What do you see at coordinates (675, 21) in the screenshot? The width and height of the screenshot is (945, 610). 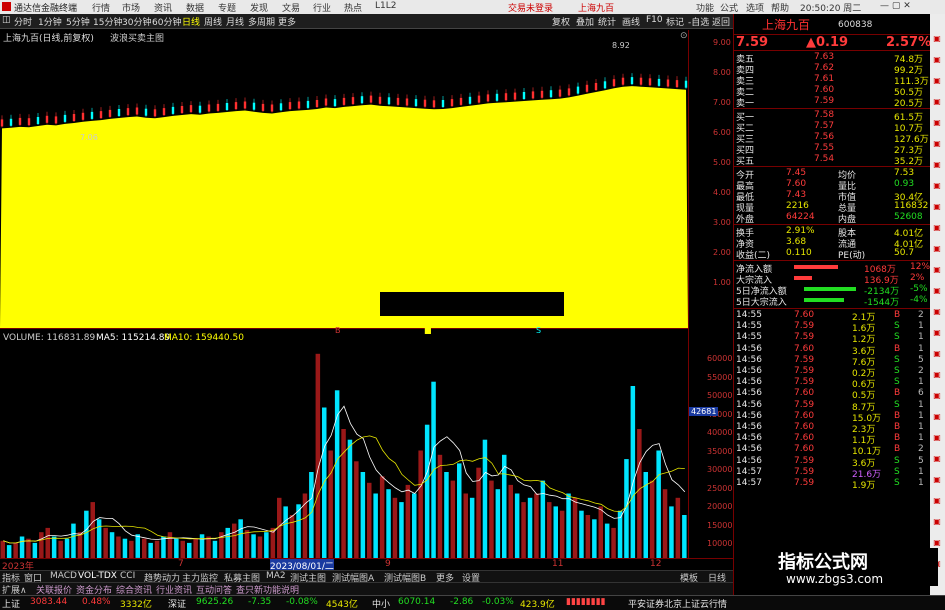 I see `tool-biaoji: 标记` at bounding box center [675, 21].